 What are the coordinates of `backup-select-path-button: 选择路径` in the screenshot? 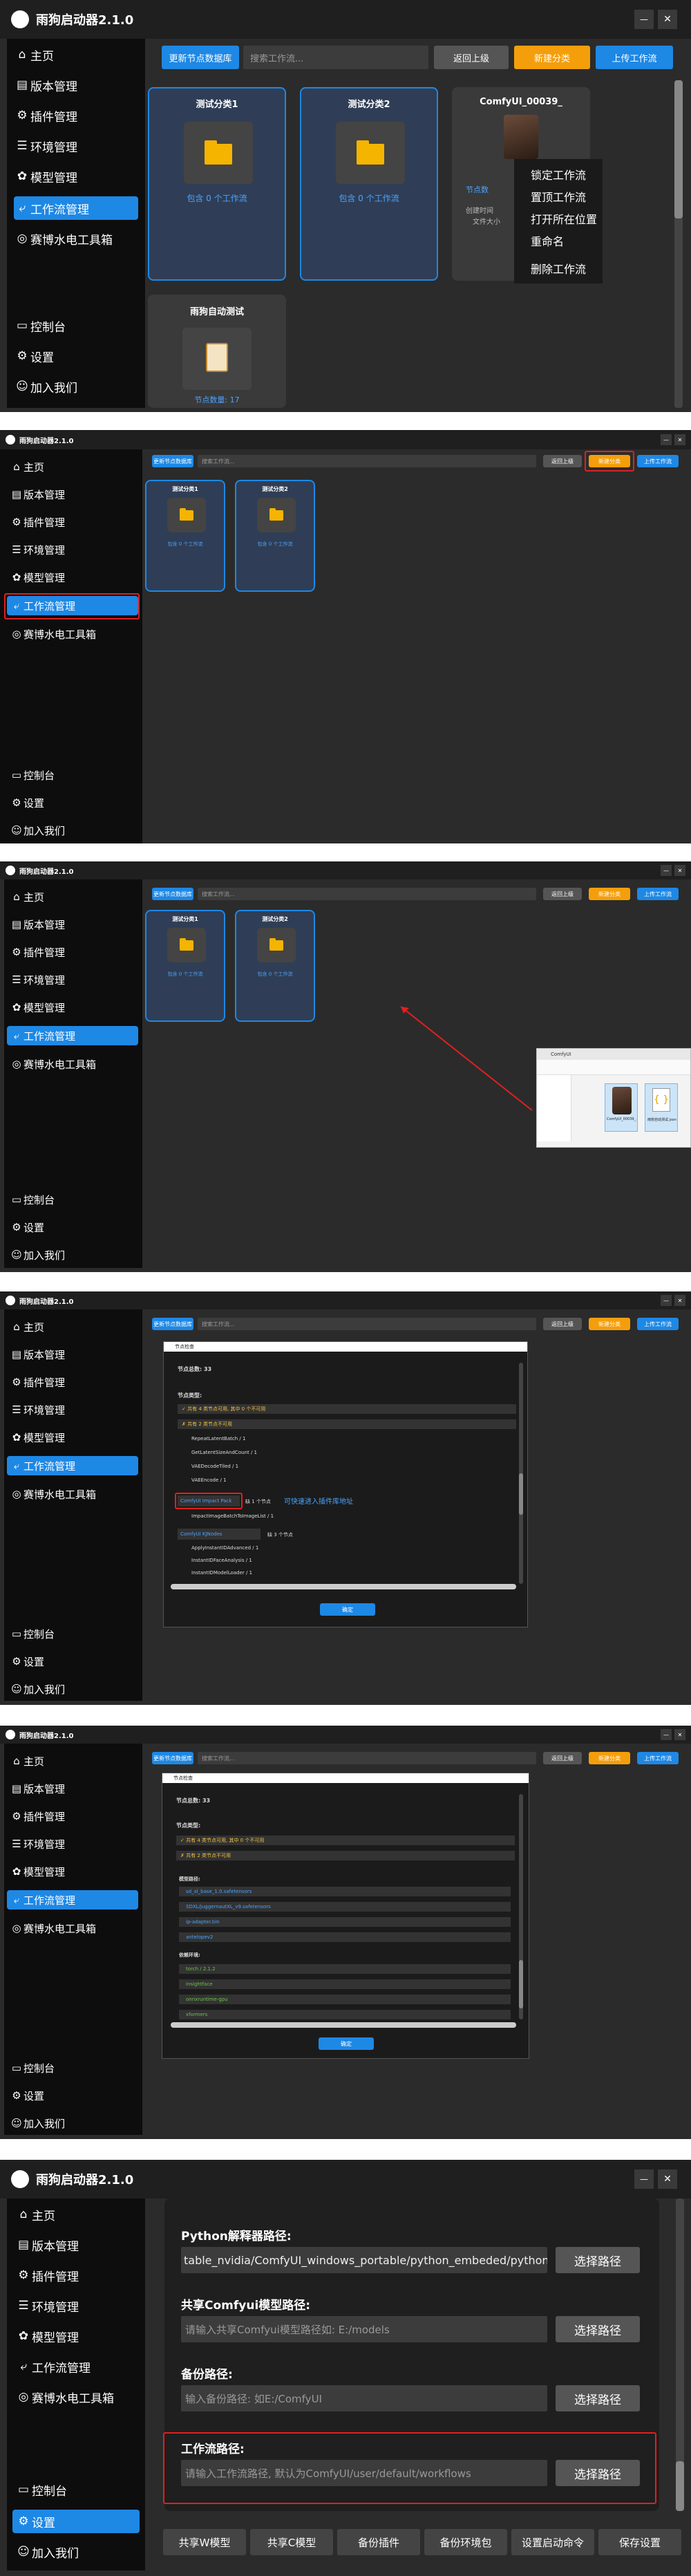 It's located at (598, 2398).